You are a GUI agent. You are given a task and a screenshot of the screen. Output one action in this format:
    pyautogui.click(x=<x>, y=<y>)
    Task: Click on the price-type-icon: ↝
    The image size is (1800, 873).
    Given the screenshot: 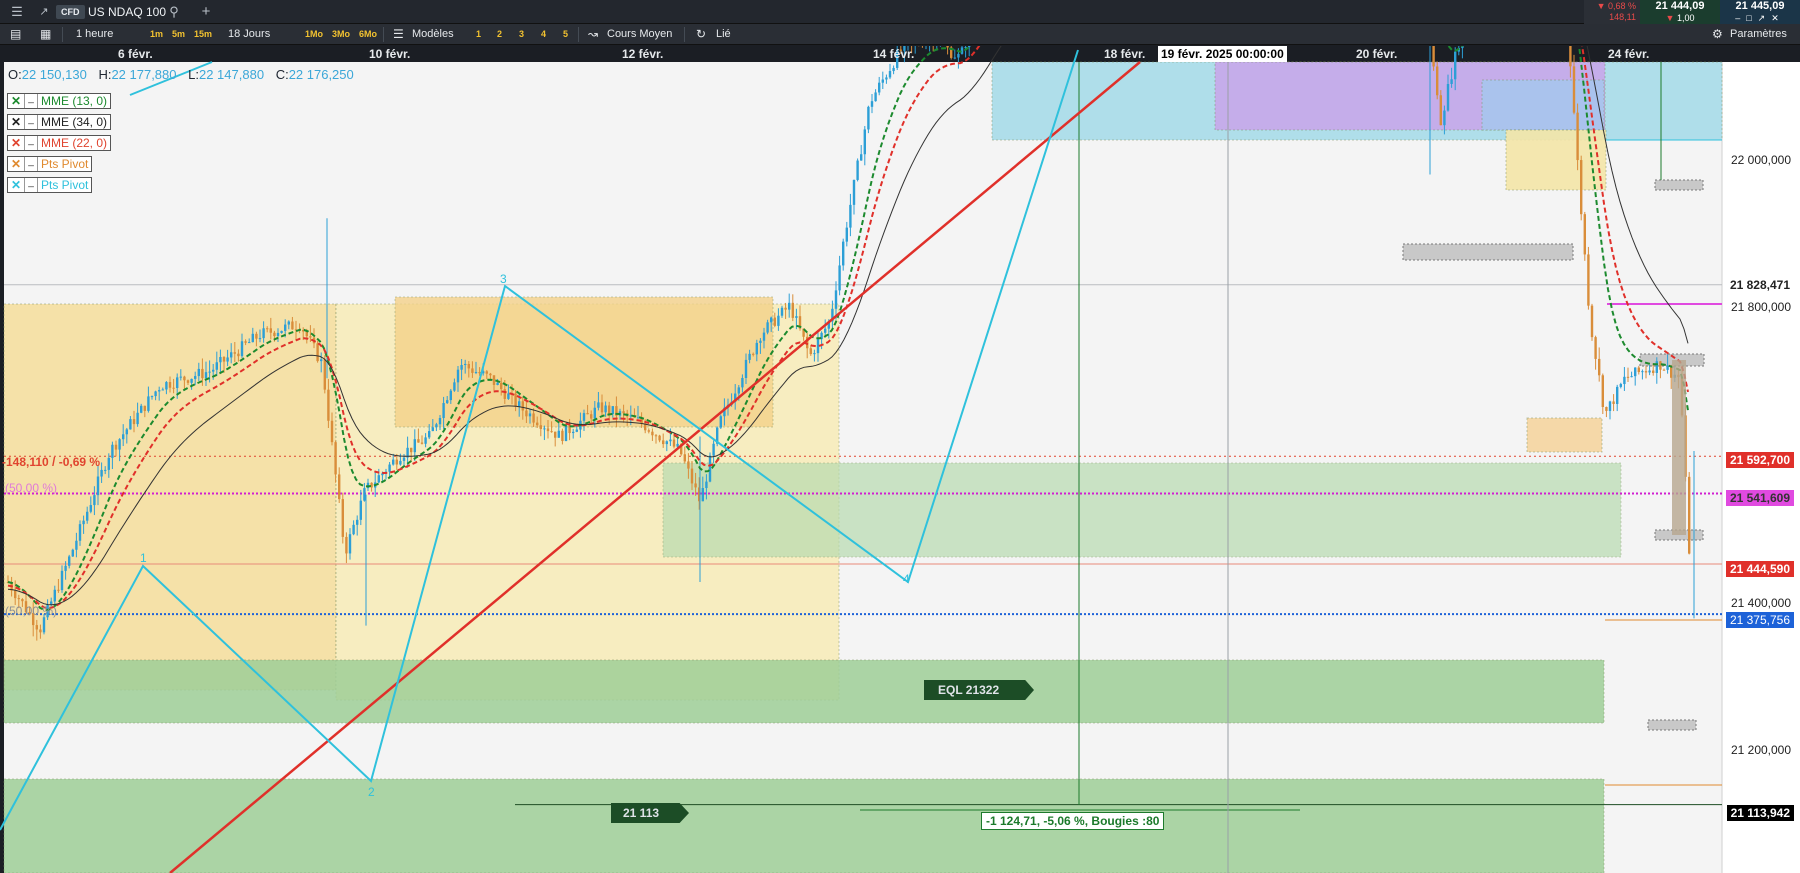 What is the action you would take?
    pyautogui.click(x=593, y=34)
    